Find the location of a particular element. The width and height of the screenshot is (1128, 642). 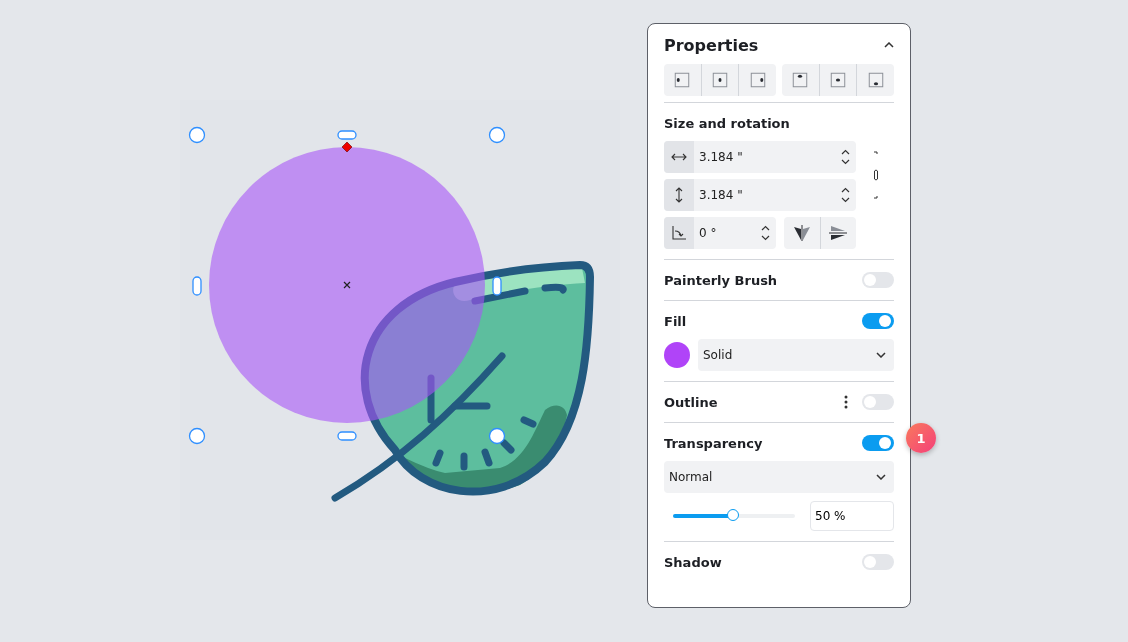

blend-mode-dropdown: Normal is located at coordinates (779, 477).